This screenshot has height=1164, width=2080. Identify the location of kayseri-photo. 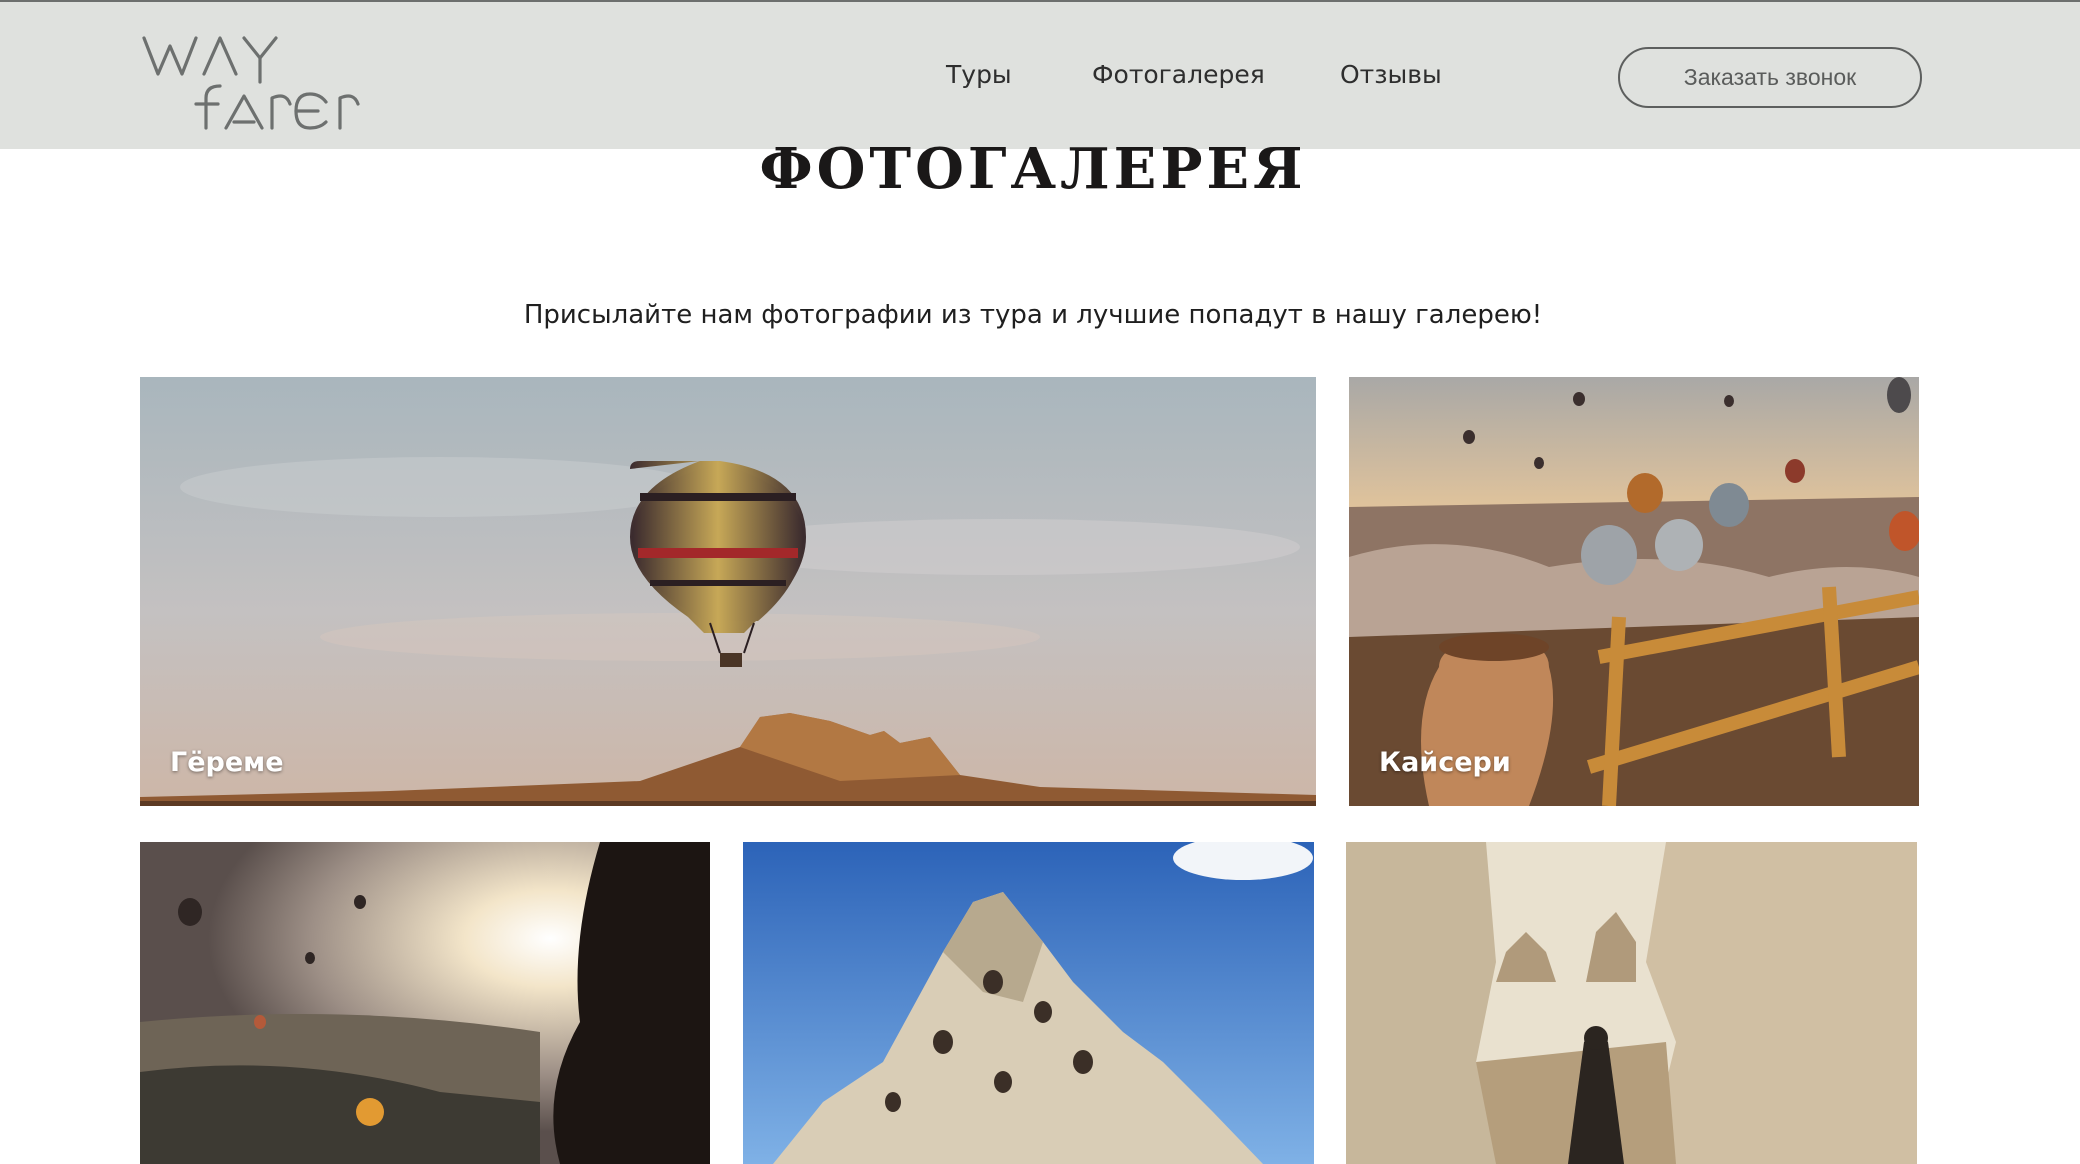
(1634, 591).